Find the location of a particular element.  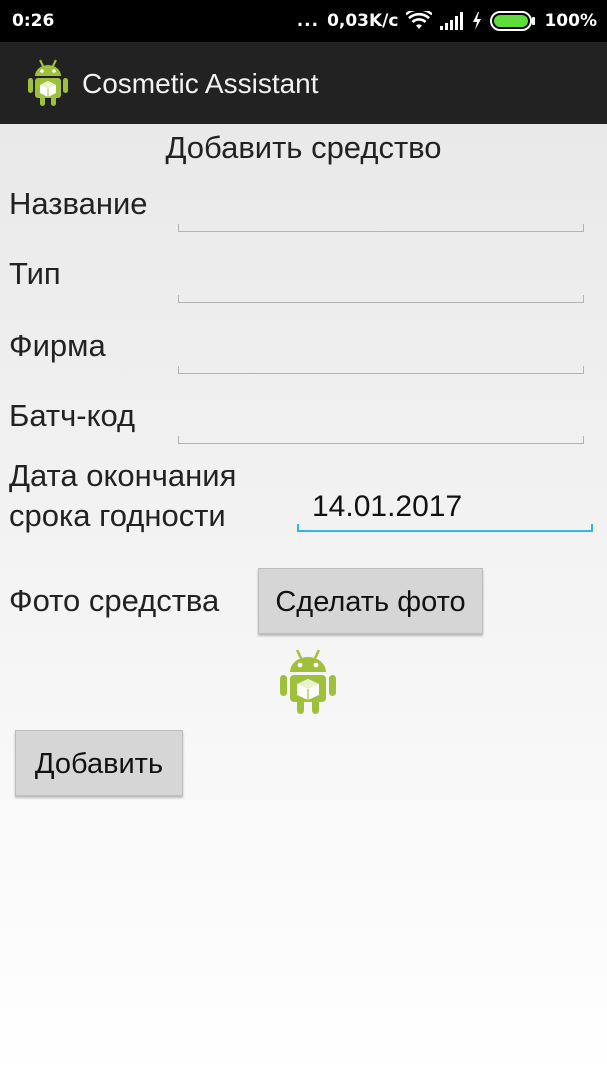

expiry-date-input: 14.01.2017 is located at coordinates (445, 508).